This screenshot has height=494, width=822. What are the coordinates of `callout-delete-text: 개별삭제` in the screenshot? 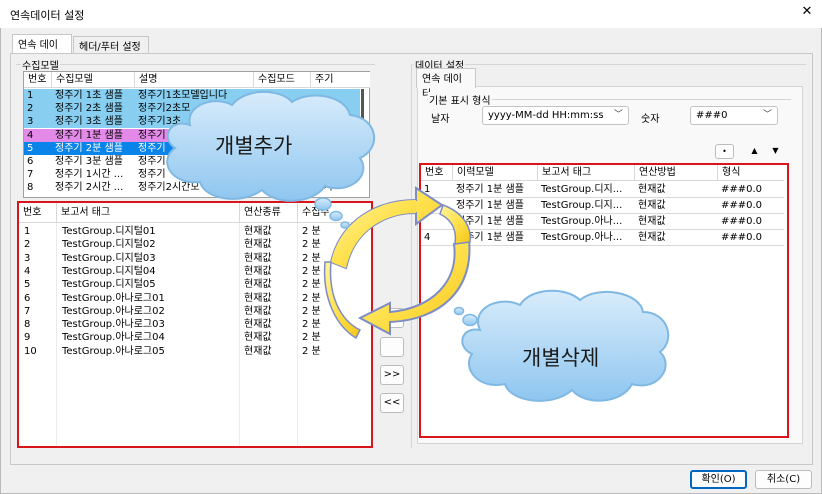 It's located at (561, 358).